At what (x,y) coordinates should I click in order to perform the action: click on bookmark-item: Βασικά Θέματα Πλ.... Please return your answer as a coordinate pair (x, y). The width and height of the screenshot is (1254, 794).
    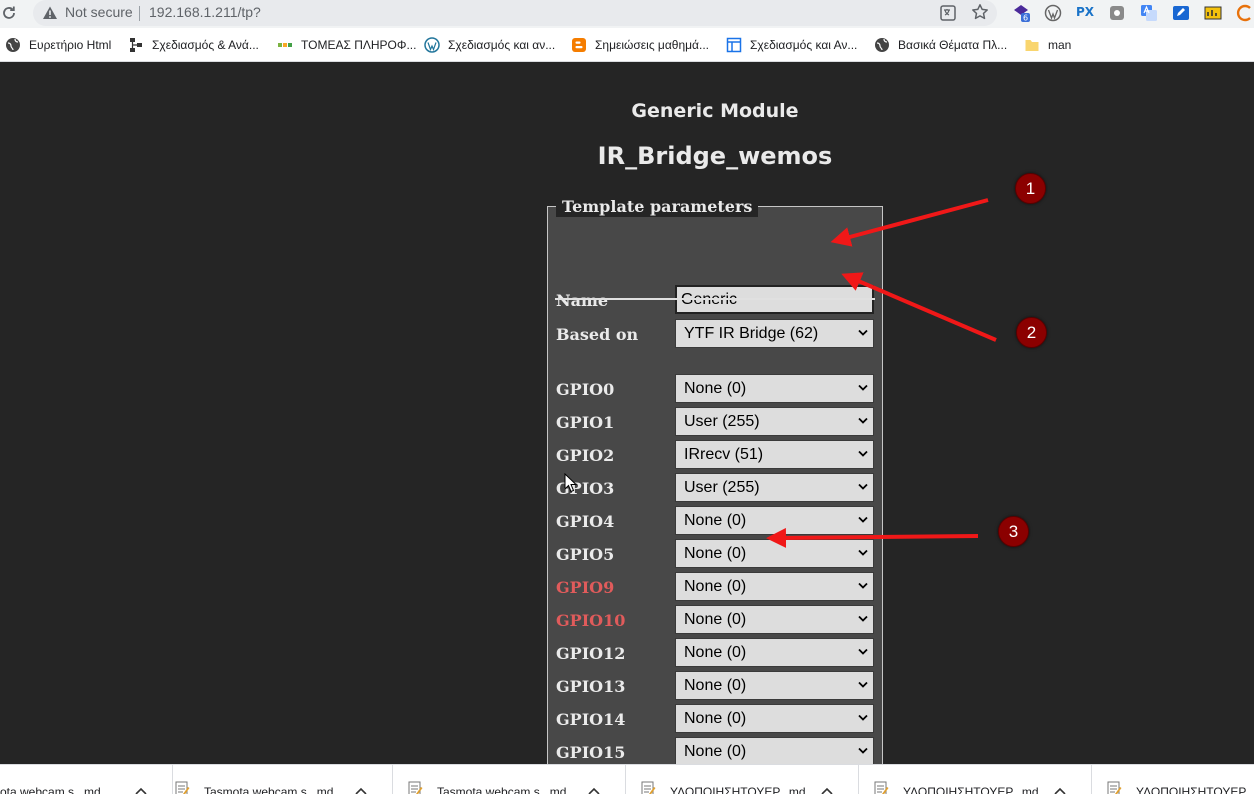
    Looking at the image, I should click on (940, 45).